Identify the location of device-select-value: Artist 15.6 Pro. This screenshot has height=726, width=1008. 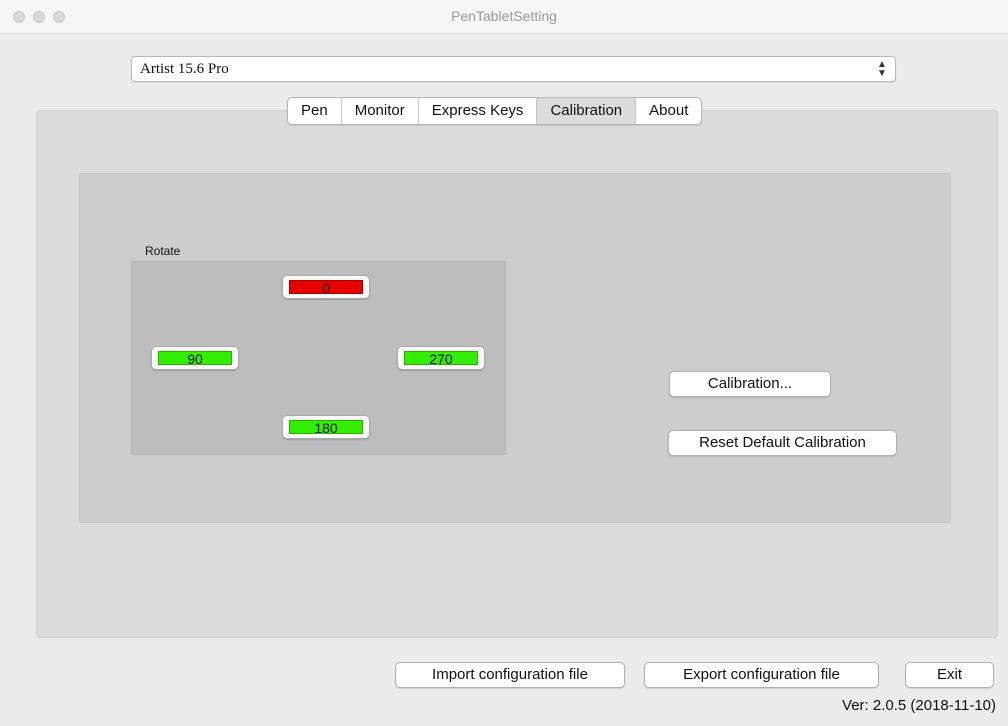
(184, 69).